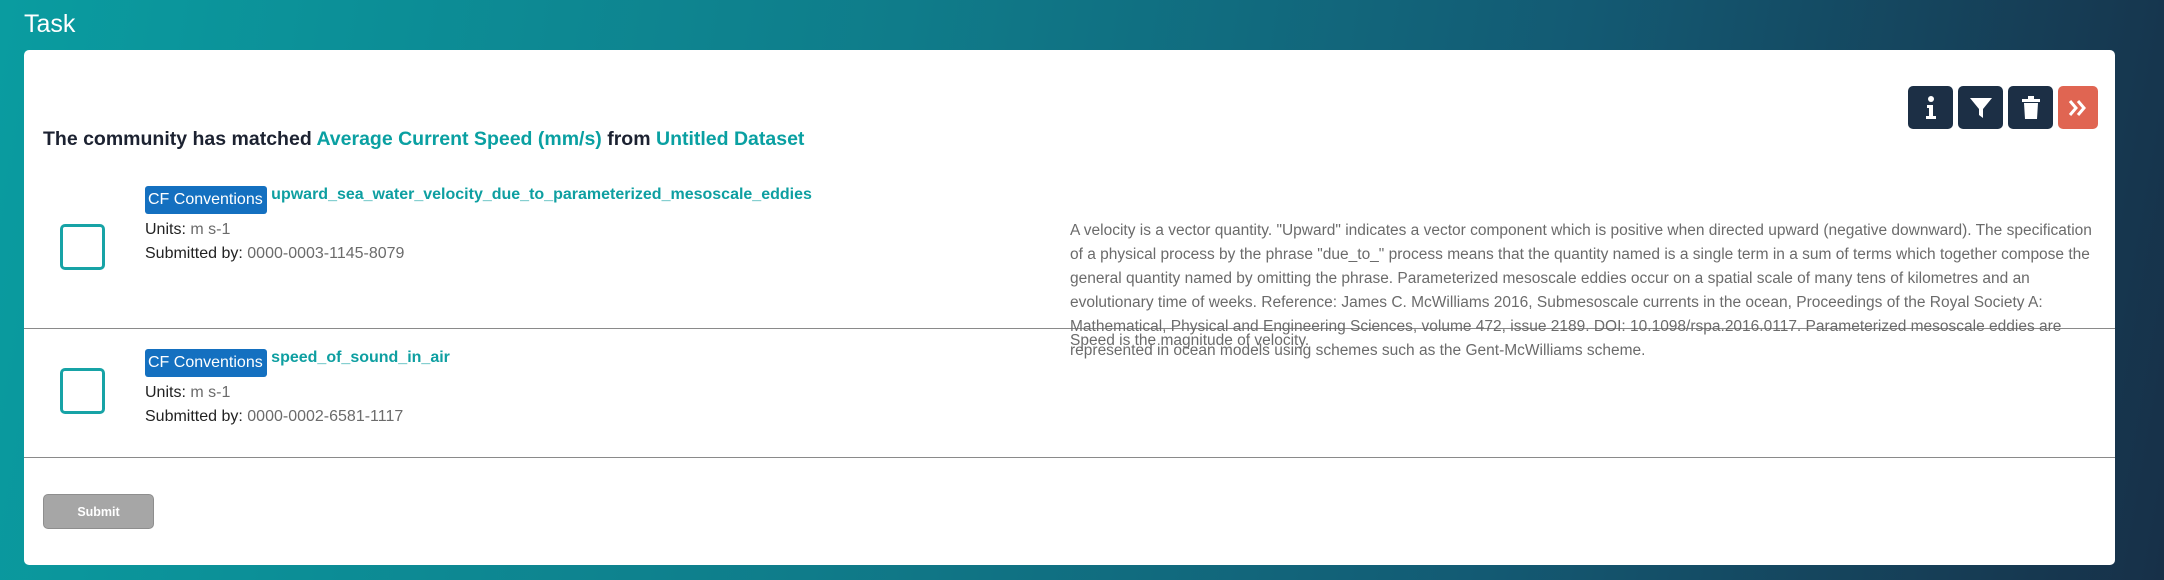 Image resolution: width=2164 pixels, height=580 pixels. I want to click on toolbar, so click(2003, 107).